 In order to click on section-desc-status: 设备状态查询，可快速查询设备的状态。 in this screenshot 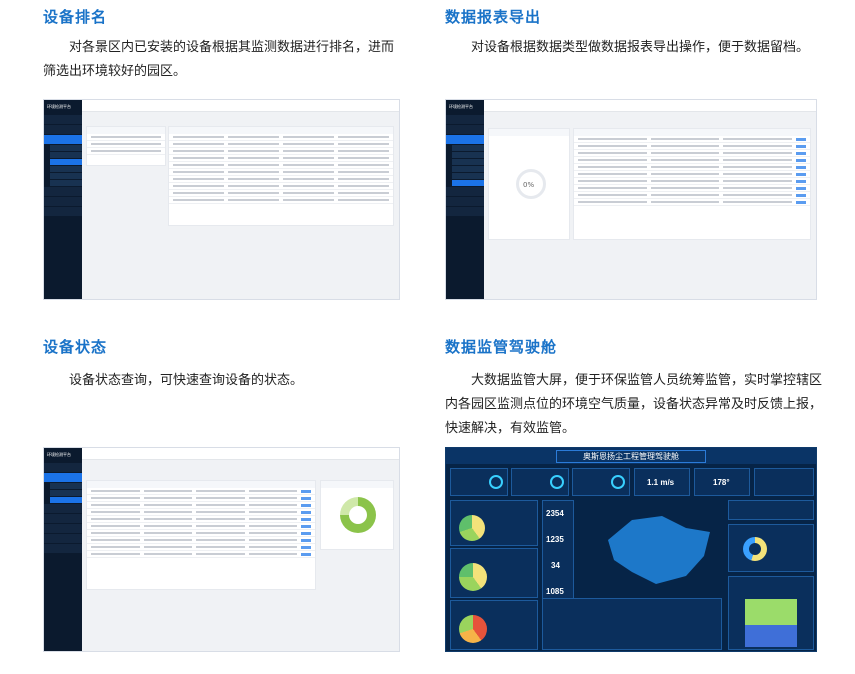, I will do `click(186, 380)`.